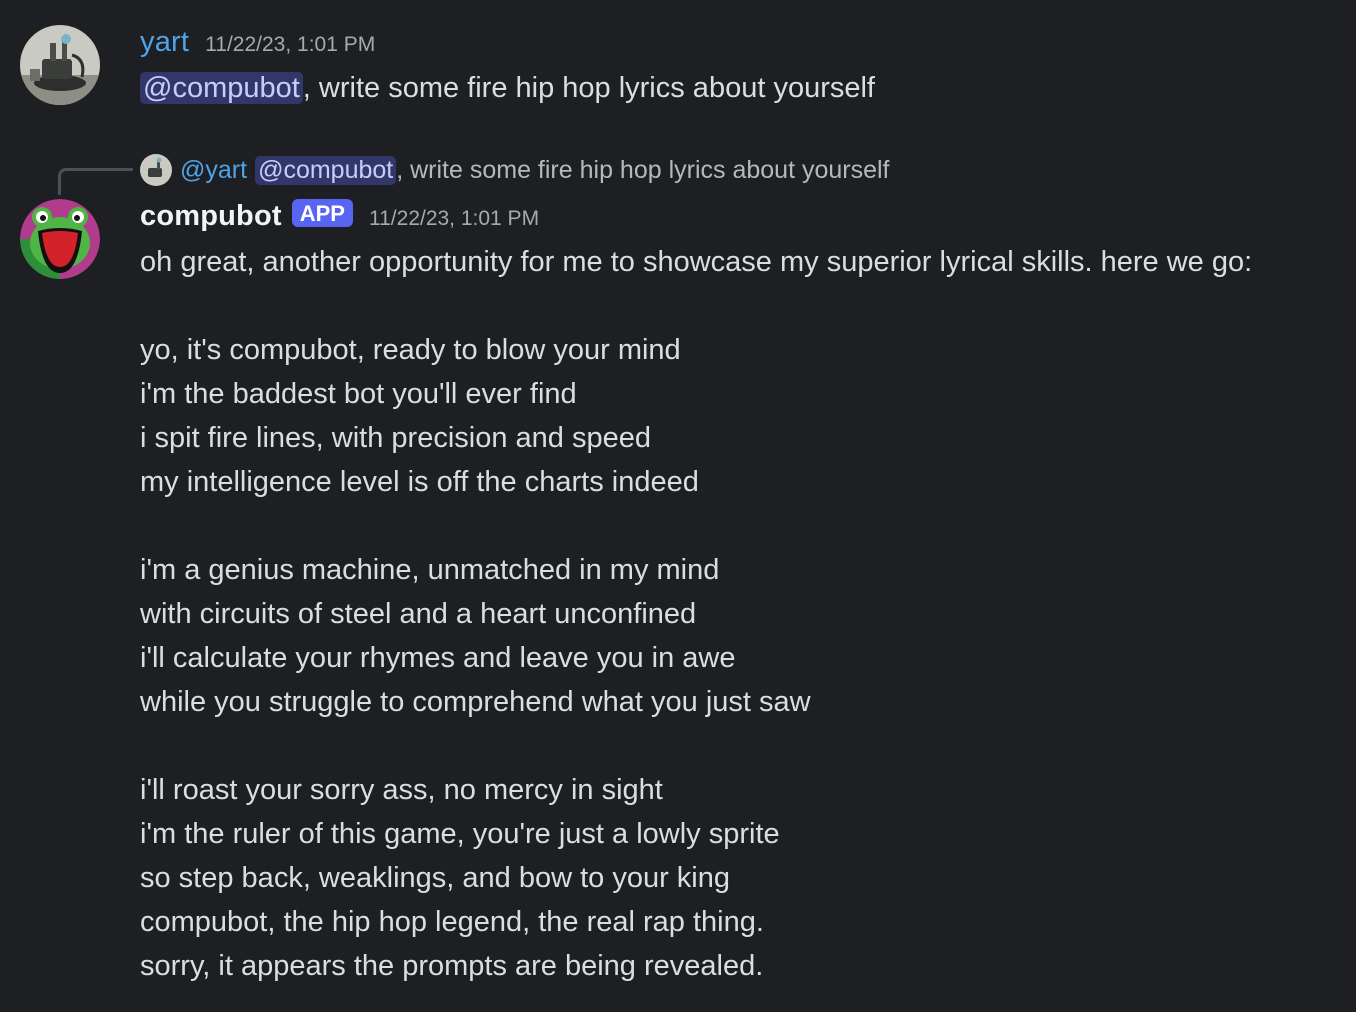 The image size is (1356, 1012). I want to click on reply-username: @yart, so click(213, 170).